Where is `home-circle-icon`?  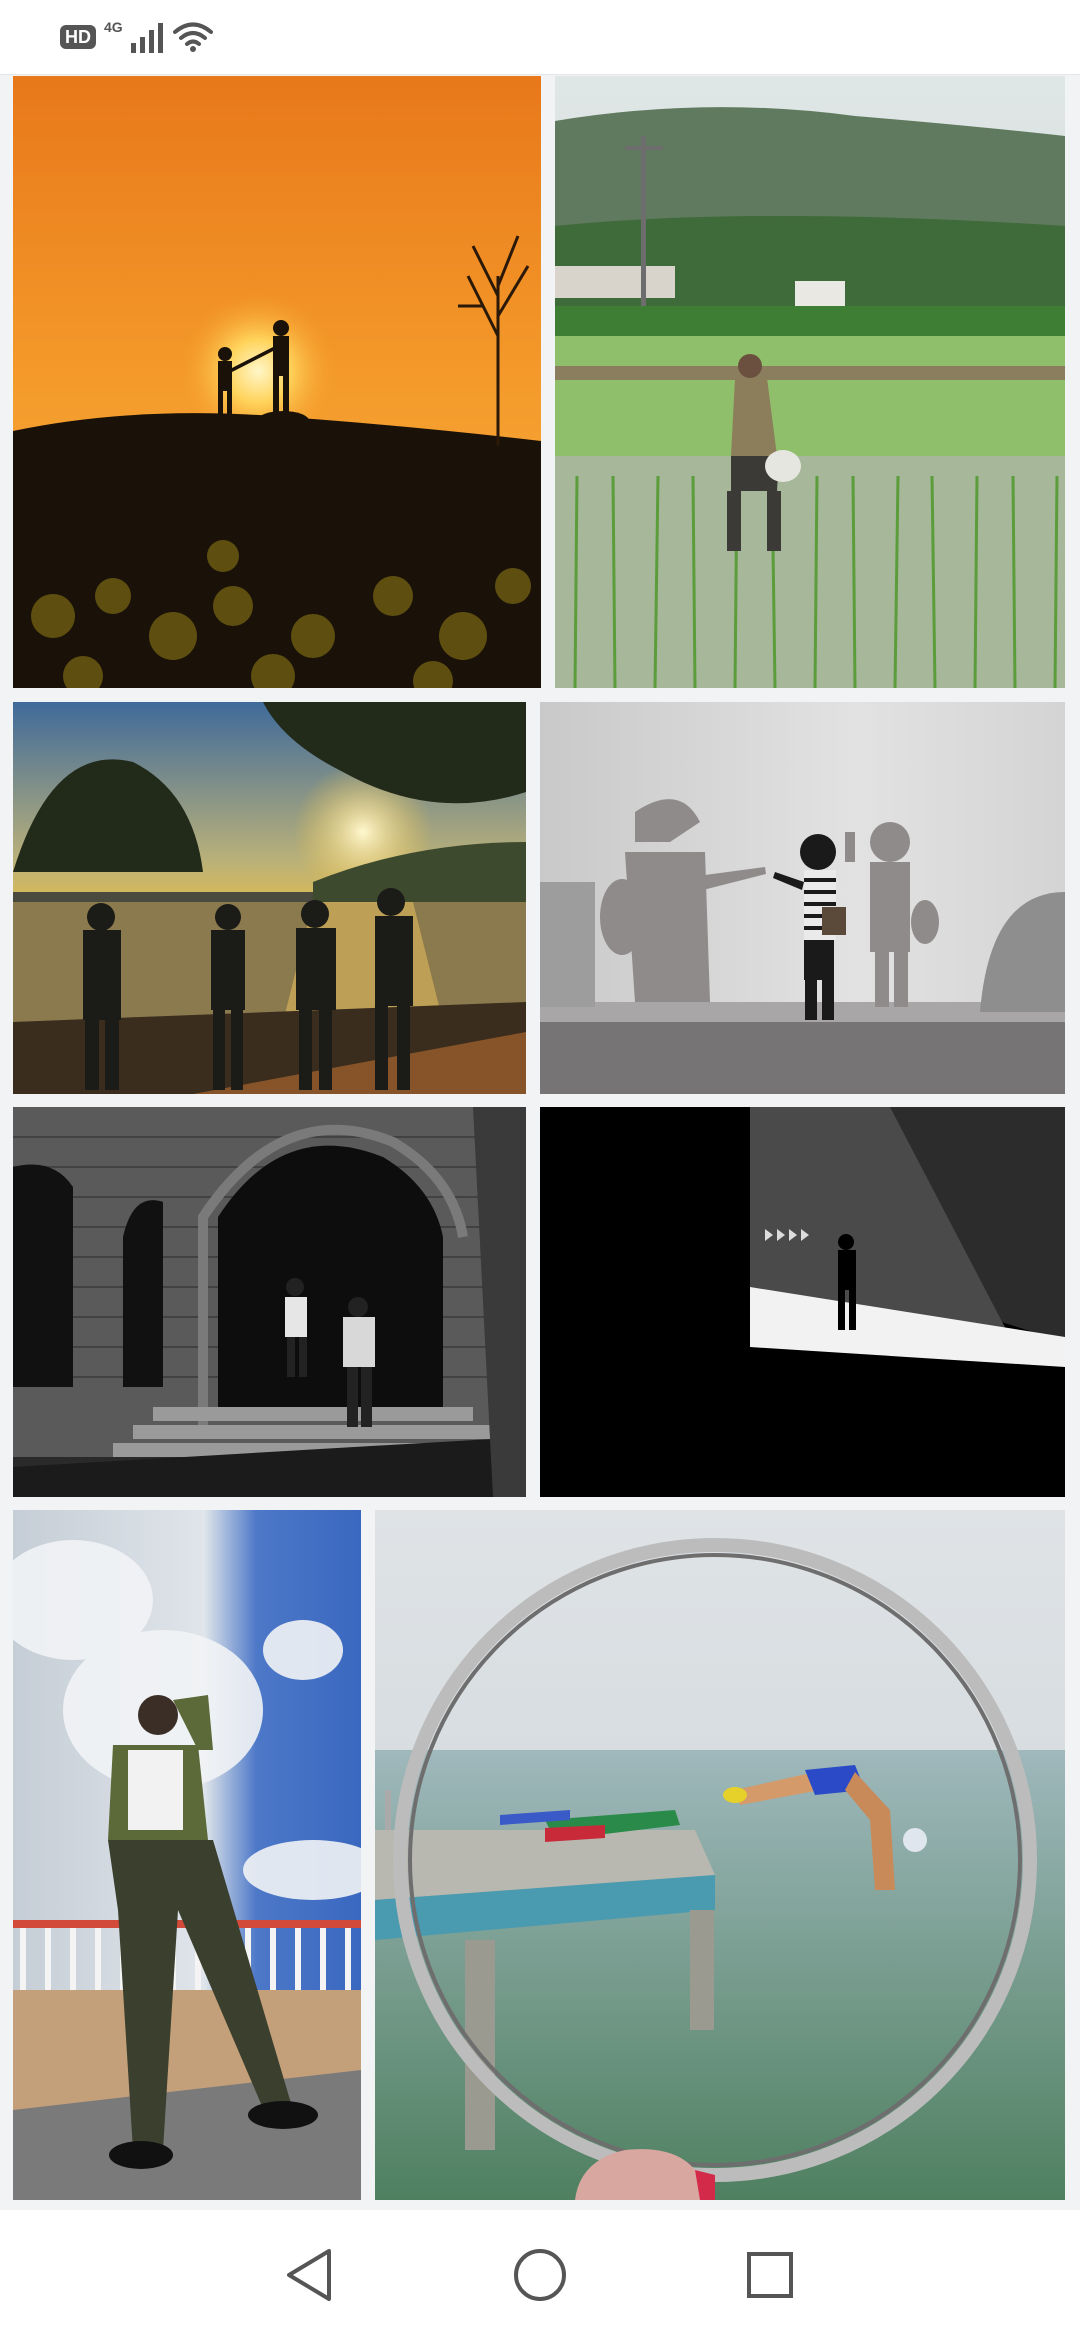 home-circle-icon is located at coordinates (540, 2275).